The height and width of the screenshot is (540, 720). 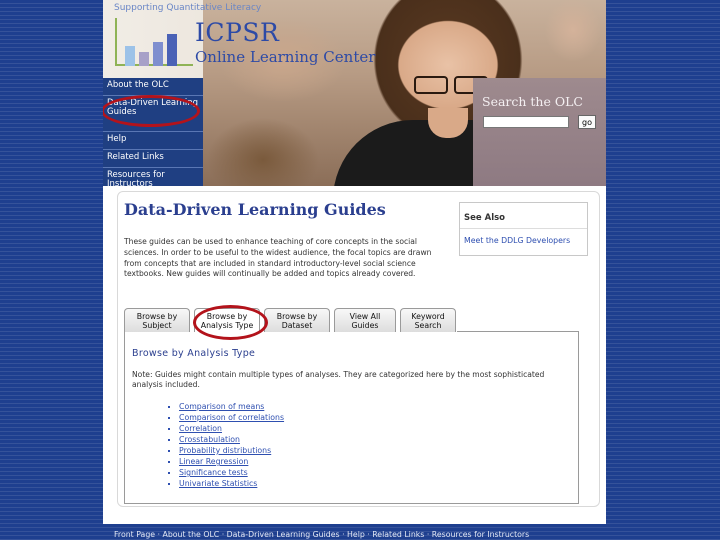 What do you see at coordinates (221, 406) in the screenshot?
I see `analysis-link: Comparison of means` at bounding box center [221, 406].